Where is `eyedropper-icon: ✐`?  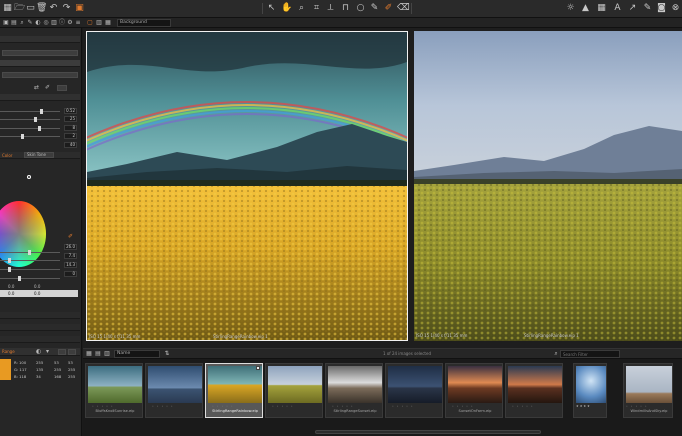
eyedropper-icon: ✐ is located at coordinates (47, 87).